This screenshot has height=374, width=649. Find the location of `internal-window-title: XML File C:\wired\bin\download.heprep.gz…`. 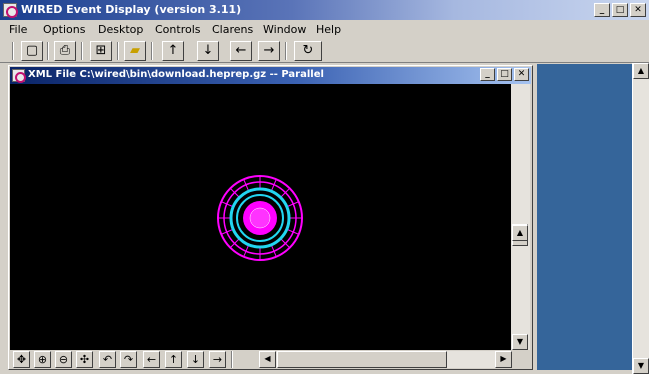

internal-window-title: XML File C:\wired\bin\download.heprep.gz… is located at coordinates (176, 74).